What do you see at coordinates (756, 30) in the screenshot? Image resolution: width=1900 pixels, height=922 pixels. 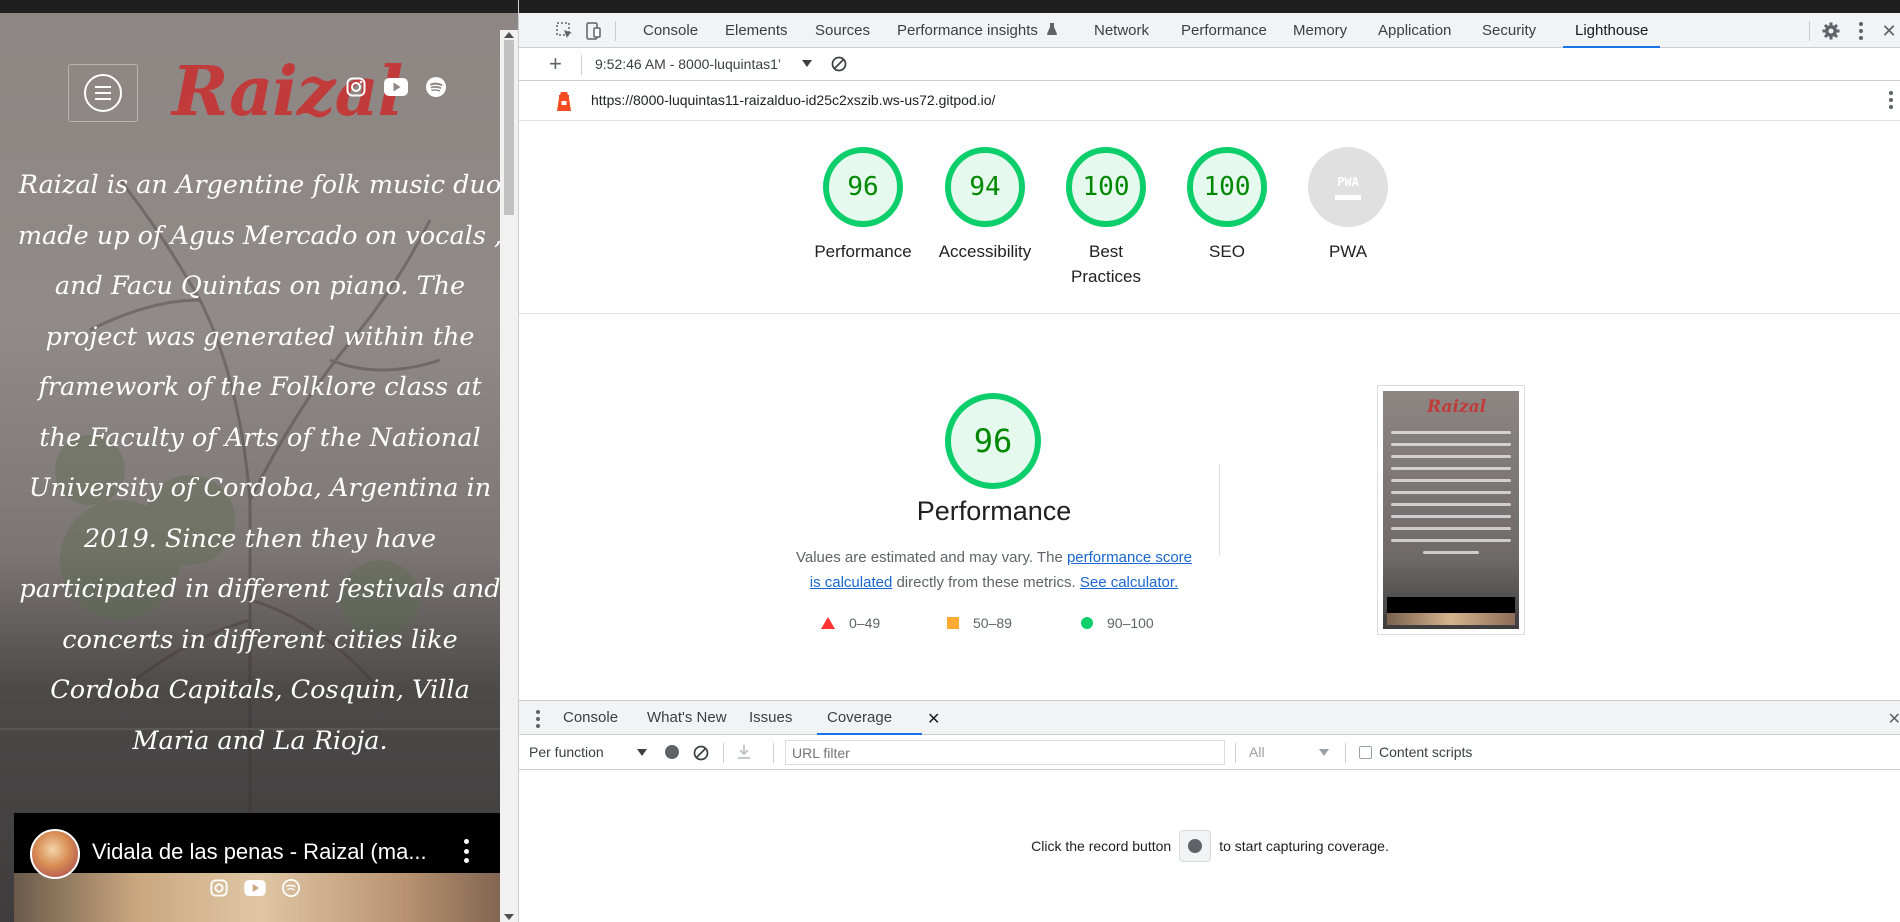 I see `tab-elements: Elements` at bounding box center [756, 30].